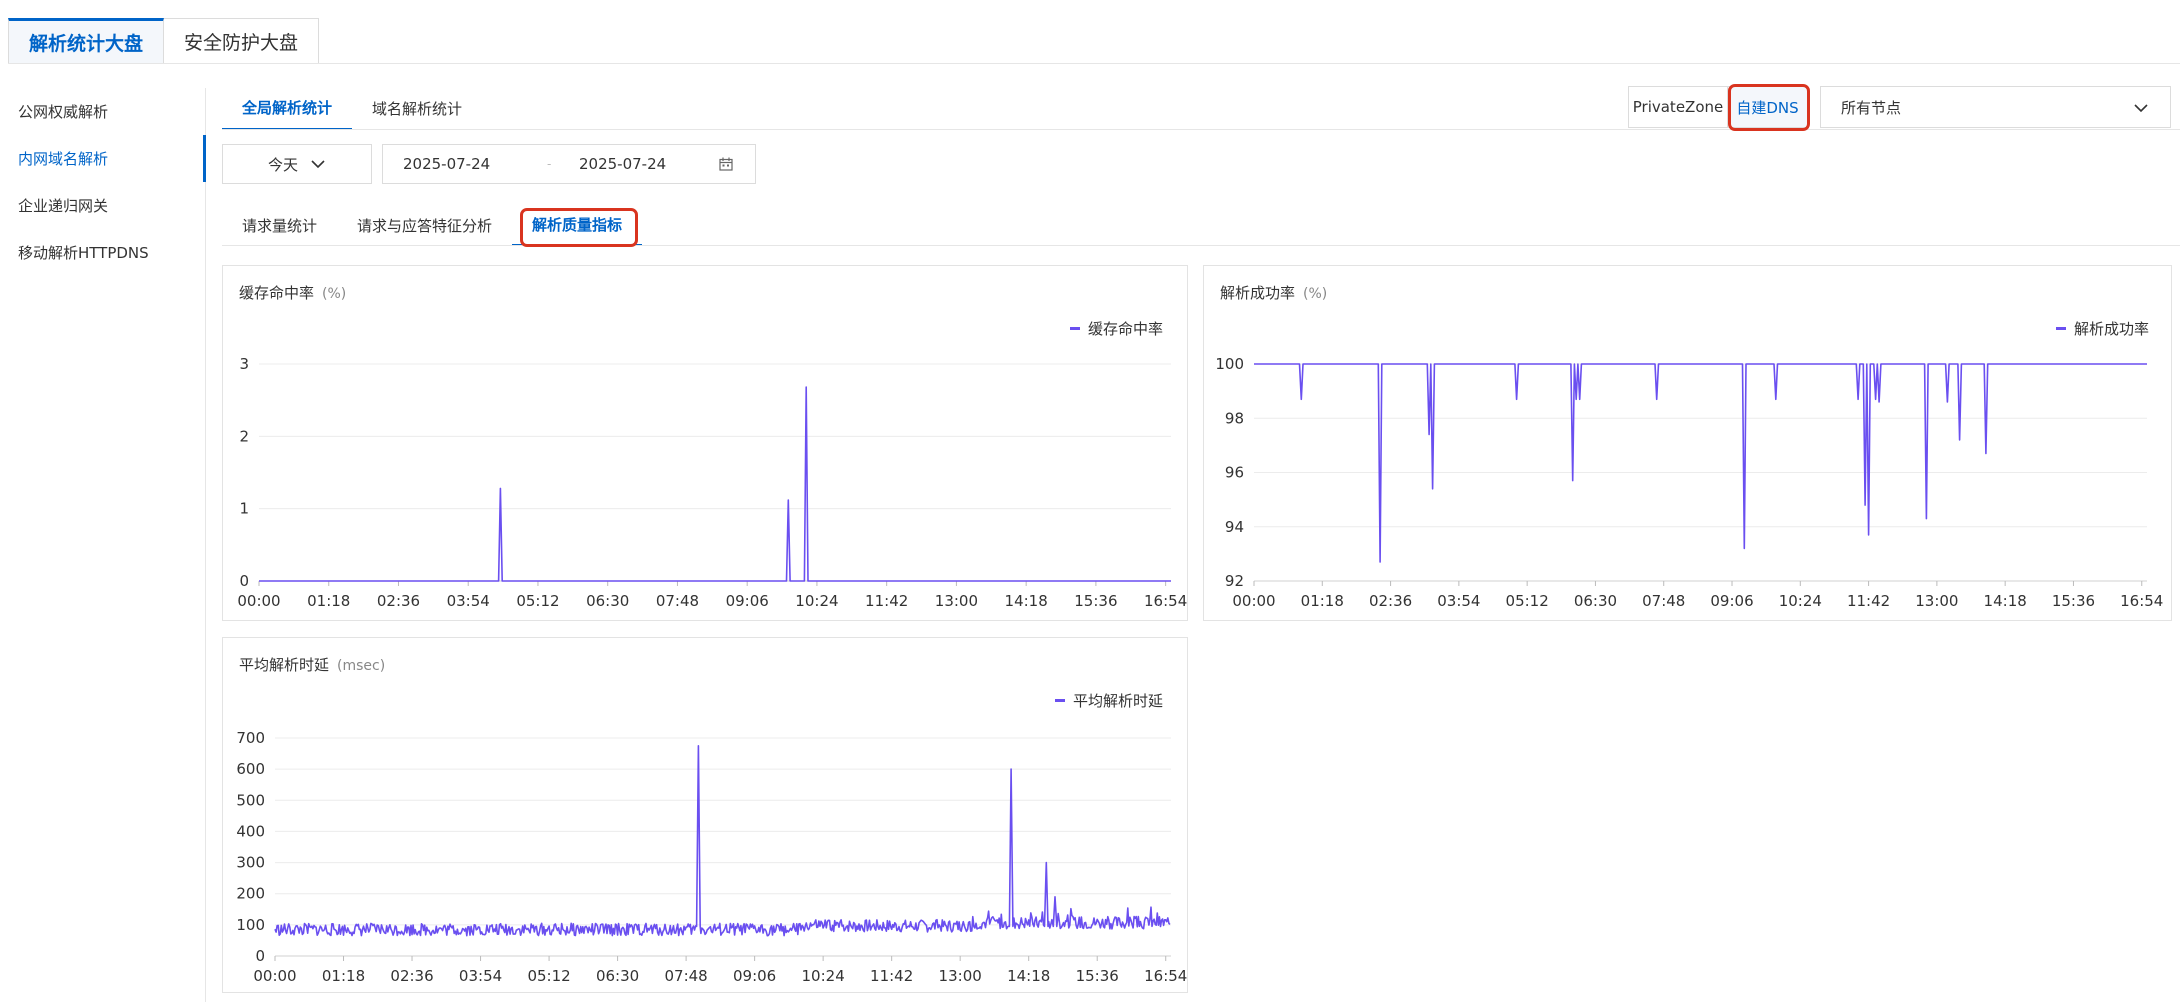  I want to click on sidebar-item-intranet-resolution: 内网域名解析, so click(103, 158).